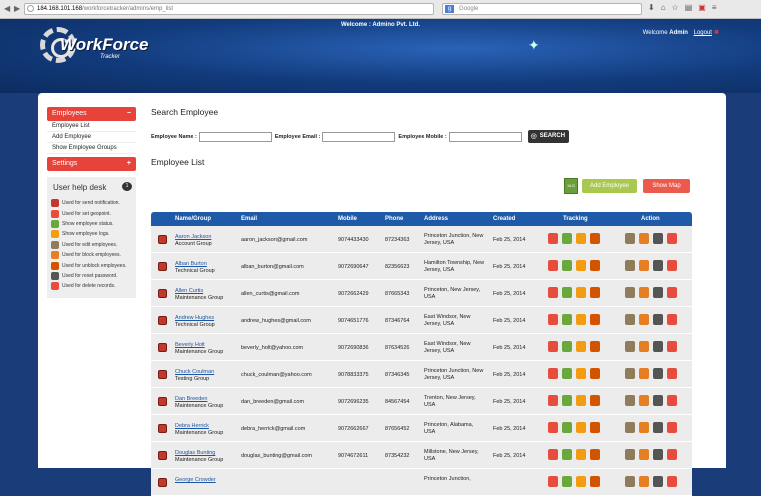 This screenshot has height=496, width=761. Describe the element at coordinates (195, 264) in the screenshot. I see `employee-name-link: Alban Burton` at that location.